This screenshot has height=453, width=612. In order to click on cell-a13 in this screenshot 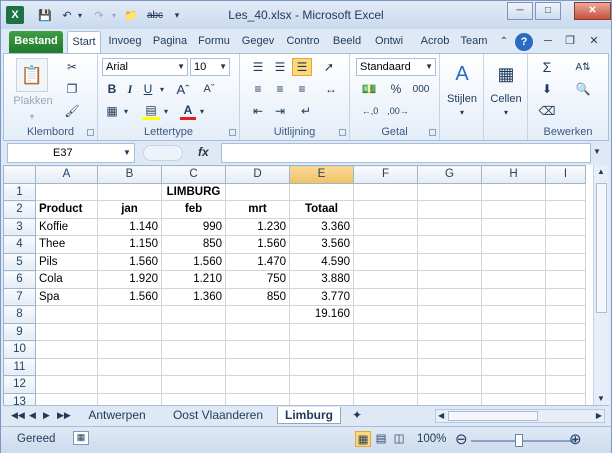, I will do `click(66, 398)`.